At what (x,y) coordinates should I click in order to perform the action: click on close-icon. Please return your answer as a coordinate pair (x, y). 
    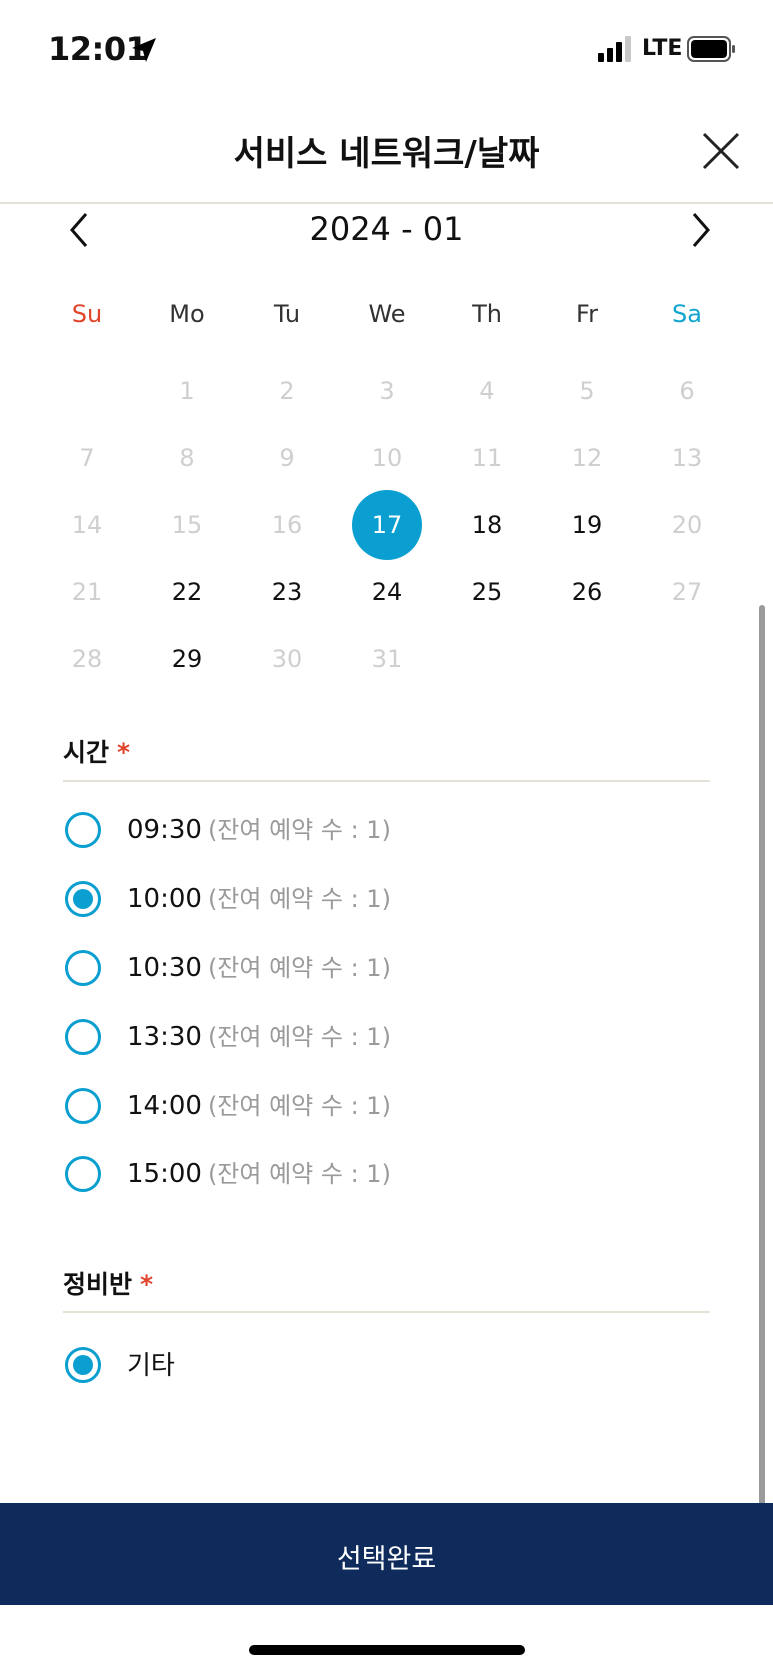
    Looking at the image, I should click on (721, 151).